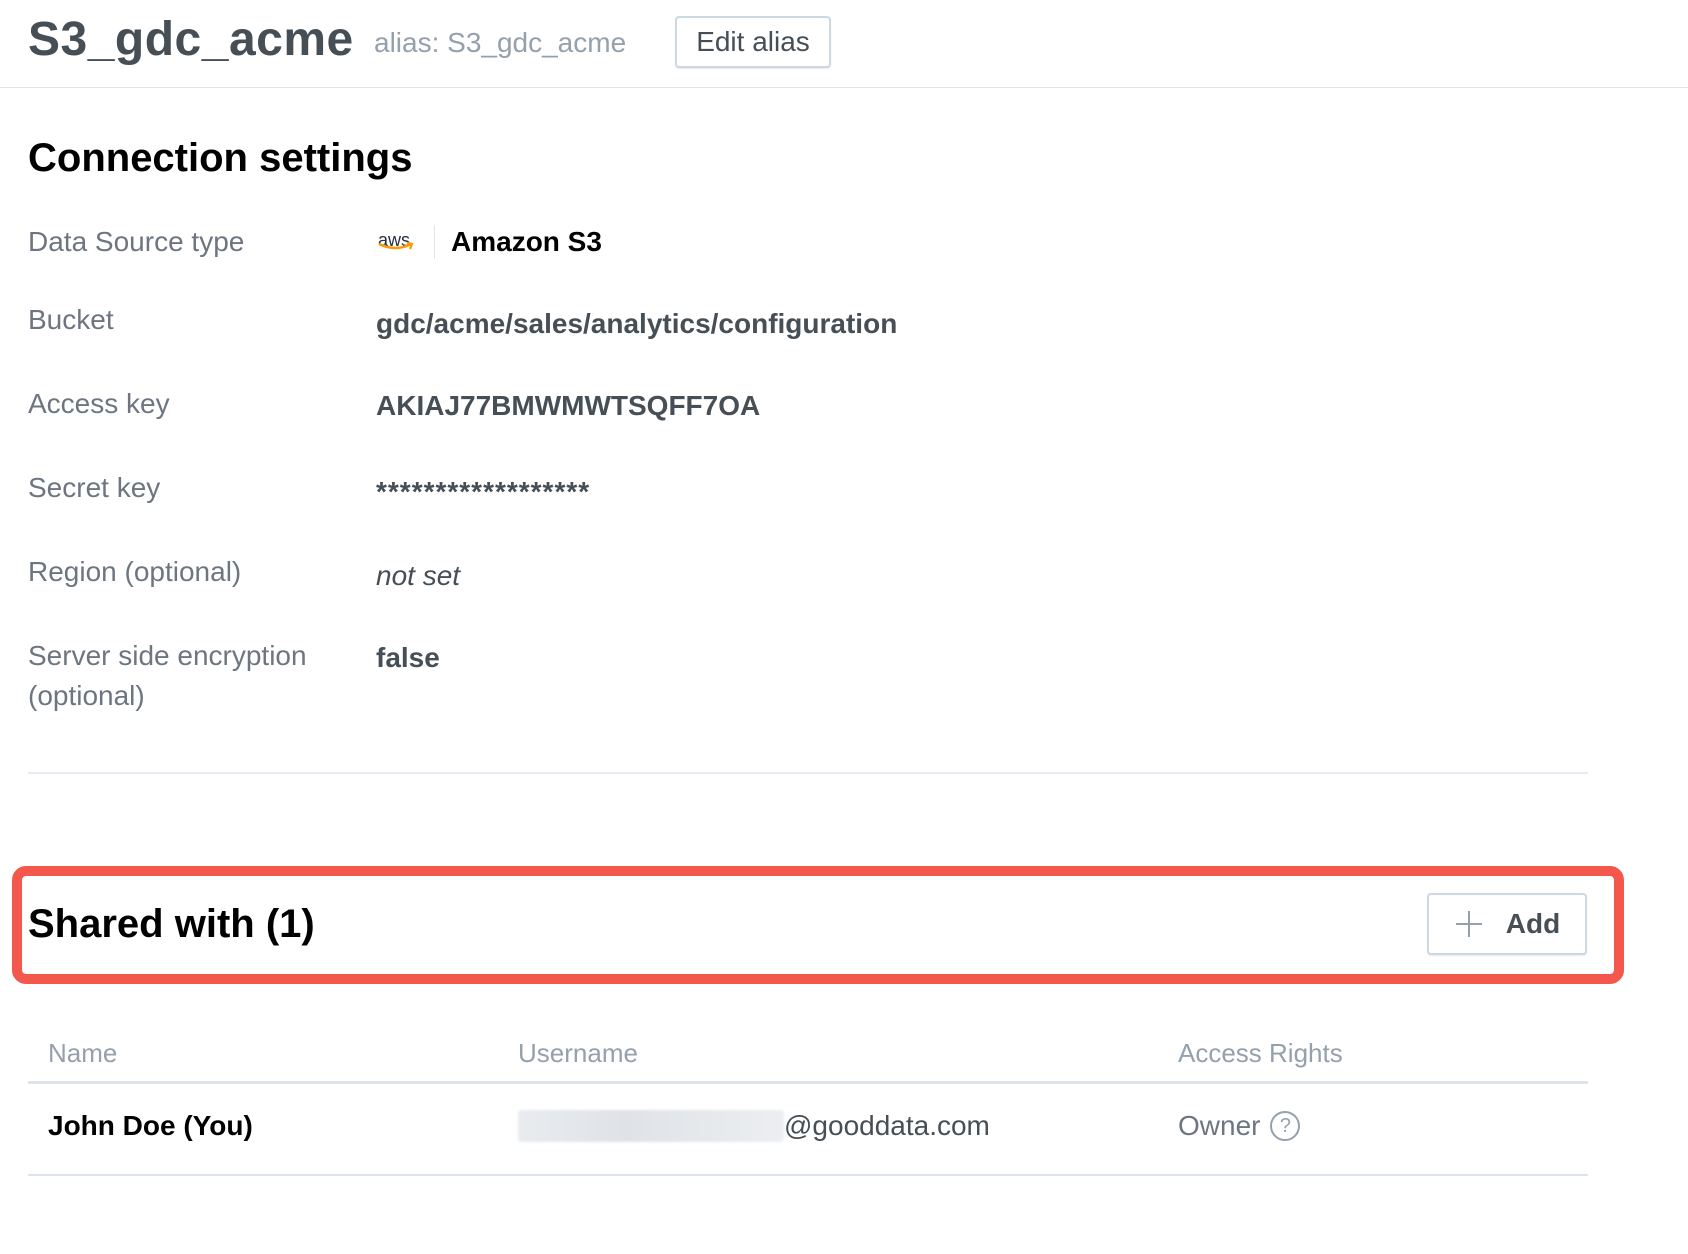 The height and width of the screenshot is (1254, 1688). I want to click on user-username: @gooddata.com, so click(754, 1126).